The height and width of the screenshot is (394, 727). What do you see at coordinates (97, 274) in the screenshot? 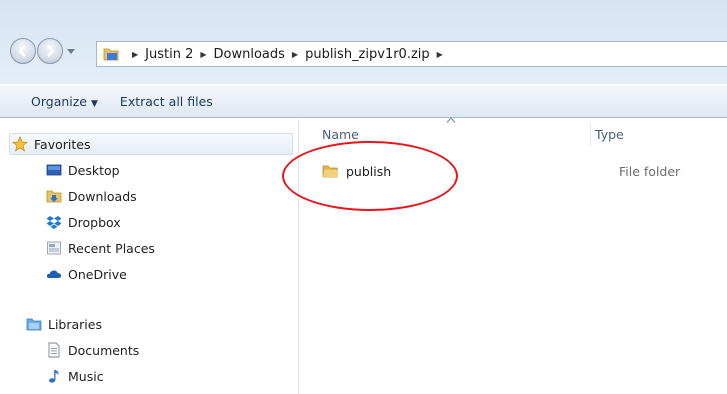
I see `sidebar-item-label: OneDrive` at bounding box center [97, 274].